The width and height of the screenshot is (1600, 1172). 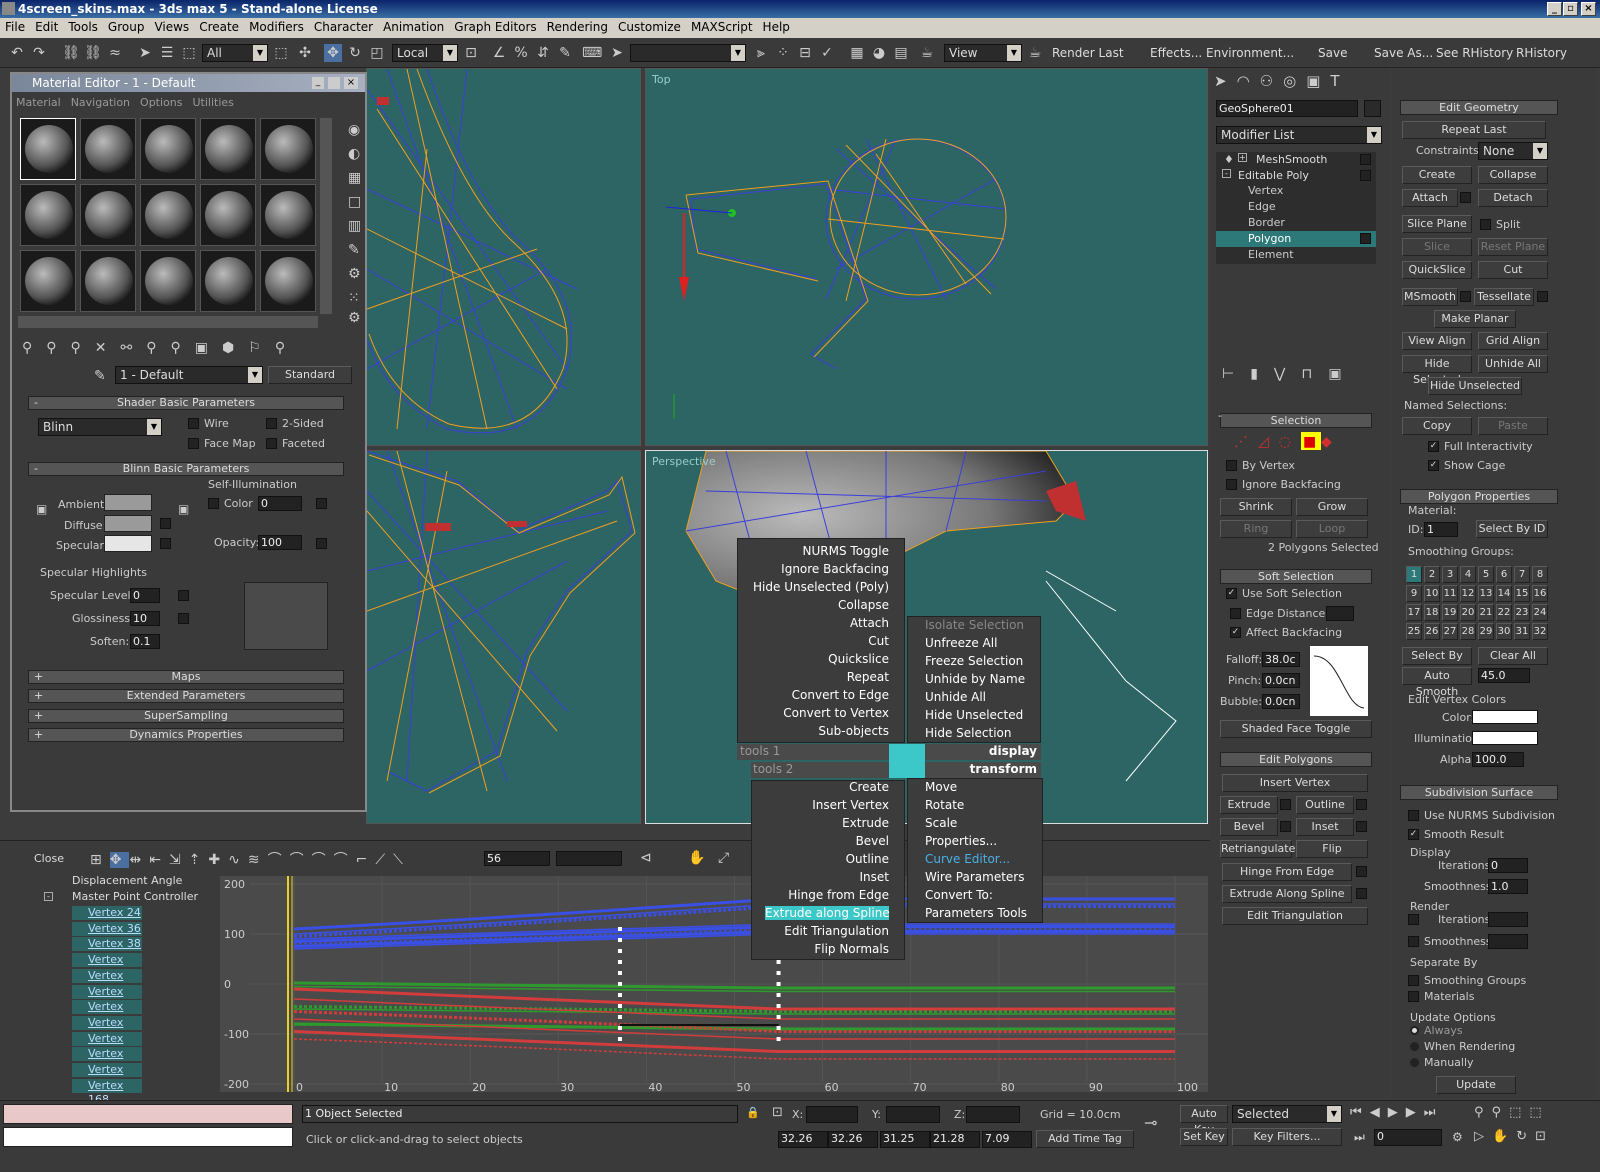 I want to click on outline-button: Outline, so click(x=1325, y=805).